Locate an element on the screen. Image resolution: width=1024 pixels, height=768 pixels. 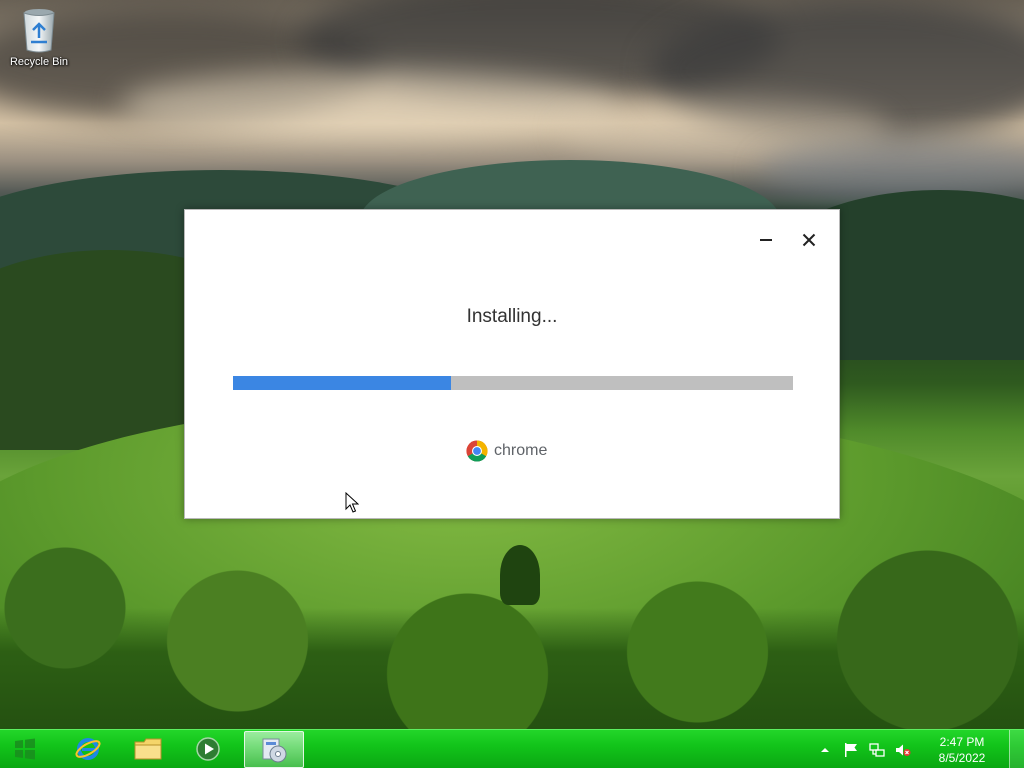
start-button is located at coordinates (25, 749).